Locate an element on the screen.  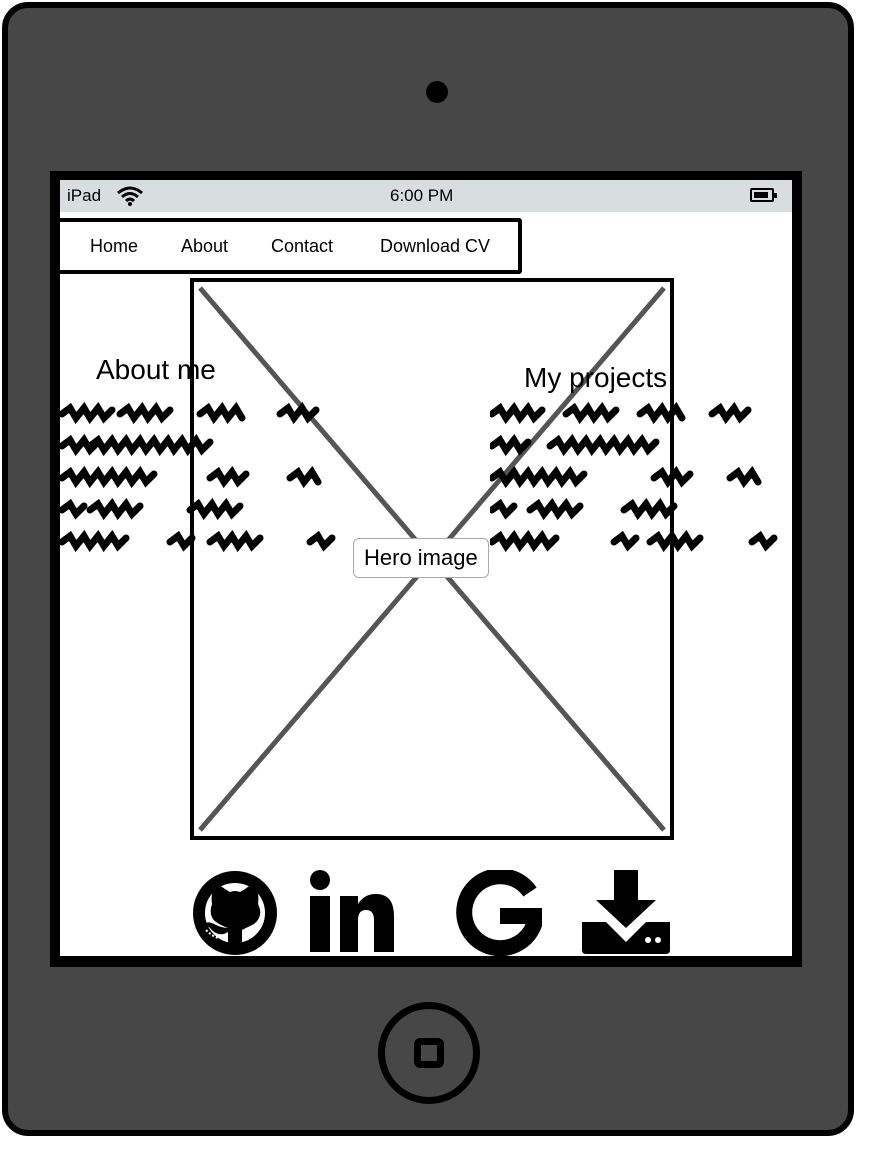
home-button is located at coordinates (429, 1053).